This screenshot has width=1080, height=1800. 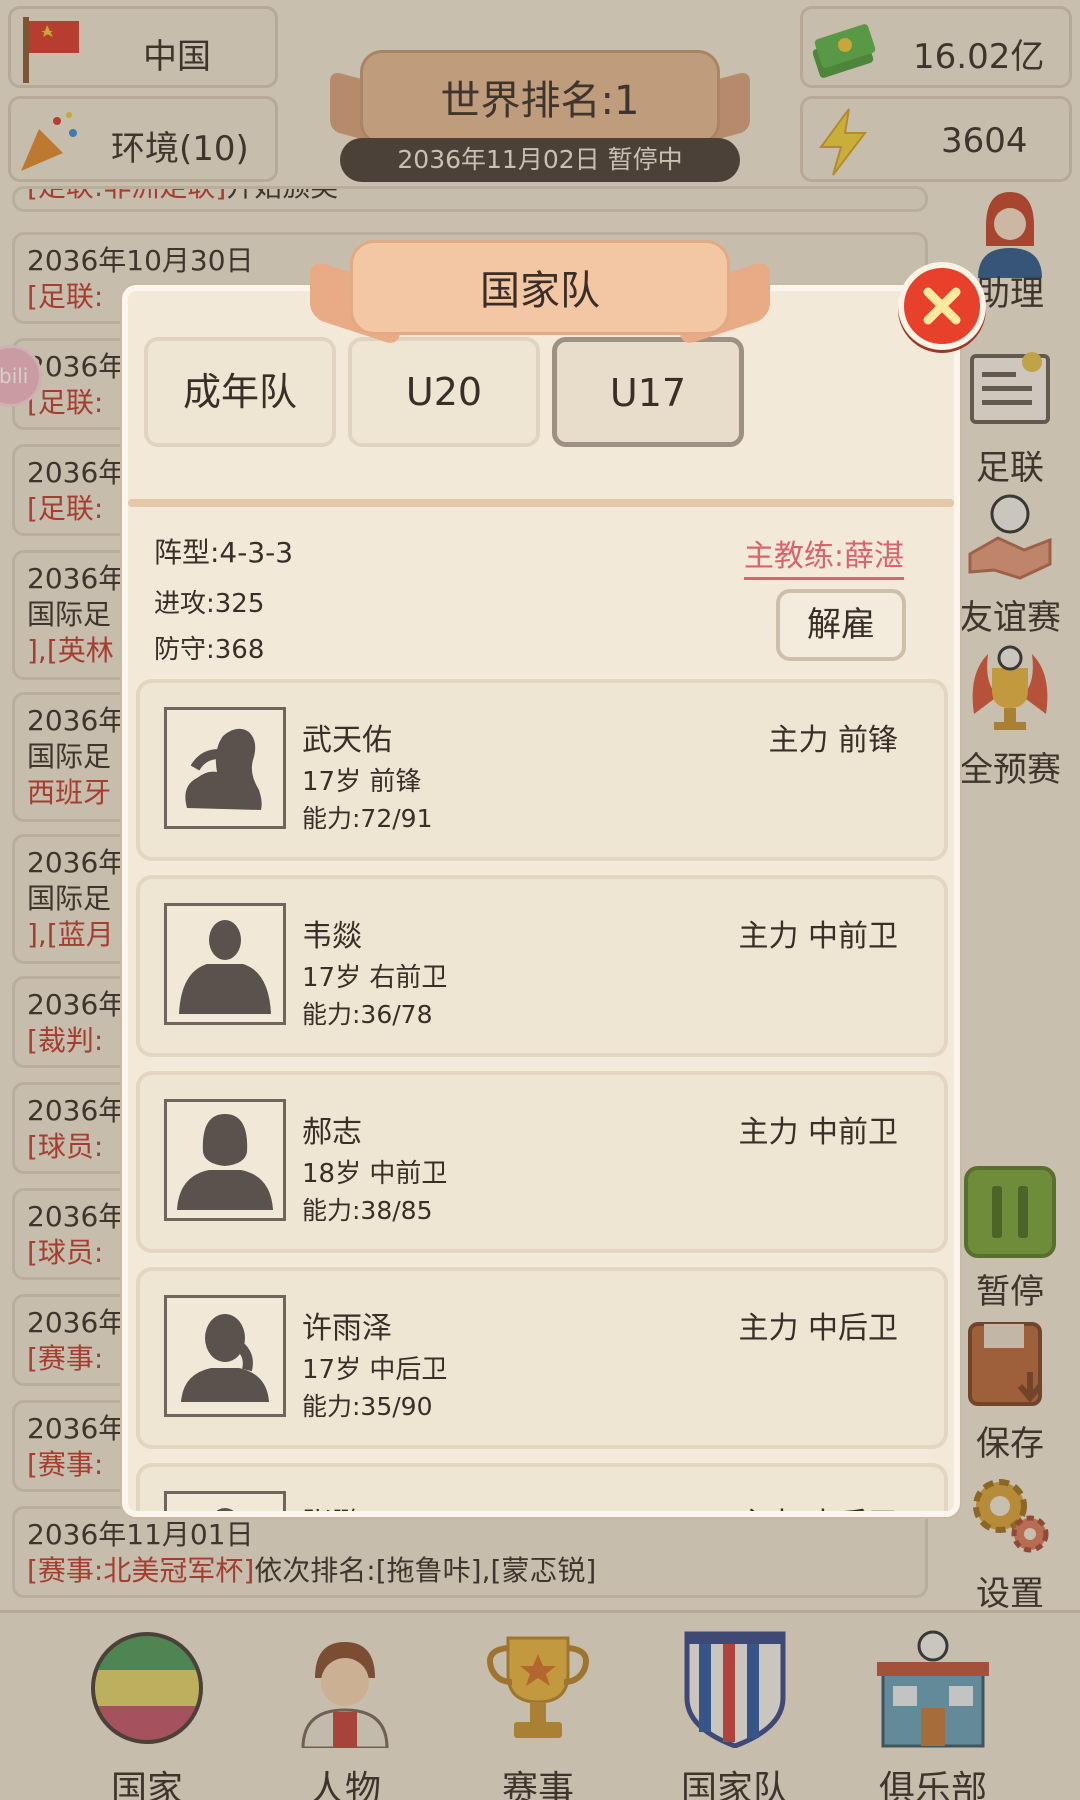 What do you see at coordinates (347, 1328) in the screenshot?
I see `player-name: 许雨泽` at bounding box center [347, 1328].